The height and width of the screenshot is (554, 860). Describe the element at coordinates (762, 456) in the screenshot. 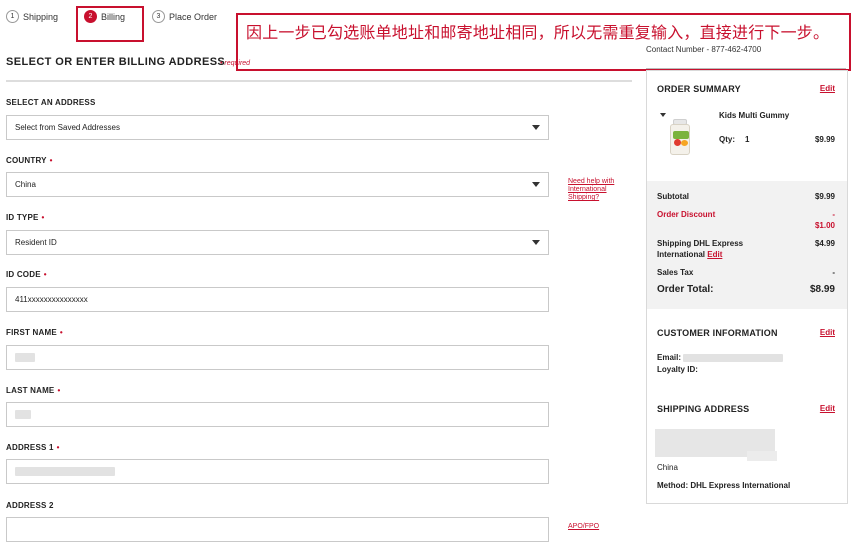

I see `redacted-address` at that location.